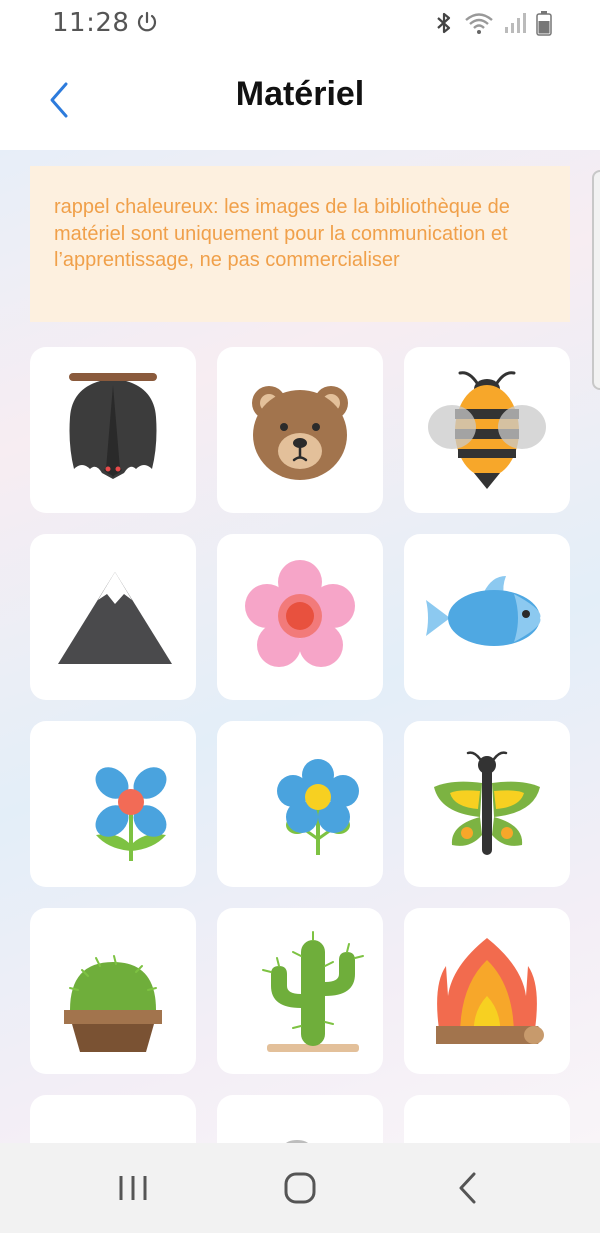 Image resolution: width=600 pixels, height=1233 pixels. What do you see at coordinates (131, 814) in the screenshot?
I see `blue-flower-icon` at bounding box center [131, 814].